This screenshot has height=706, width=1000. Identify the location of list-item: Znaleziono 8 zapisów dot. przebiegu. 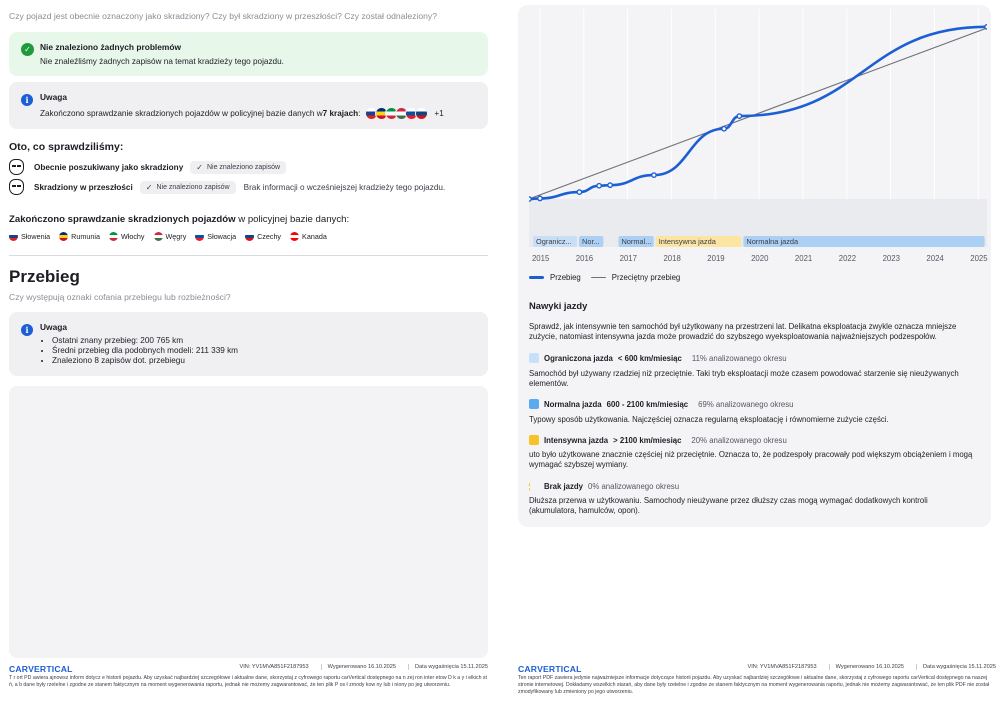
(264, 361).